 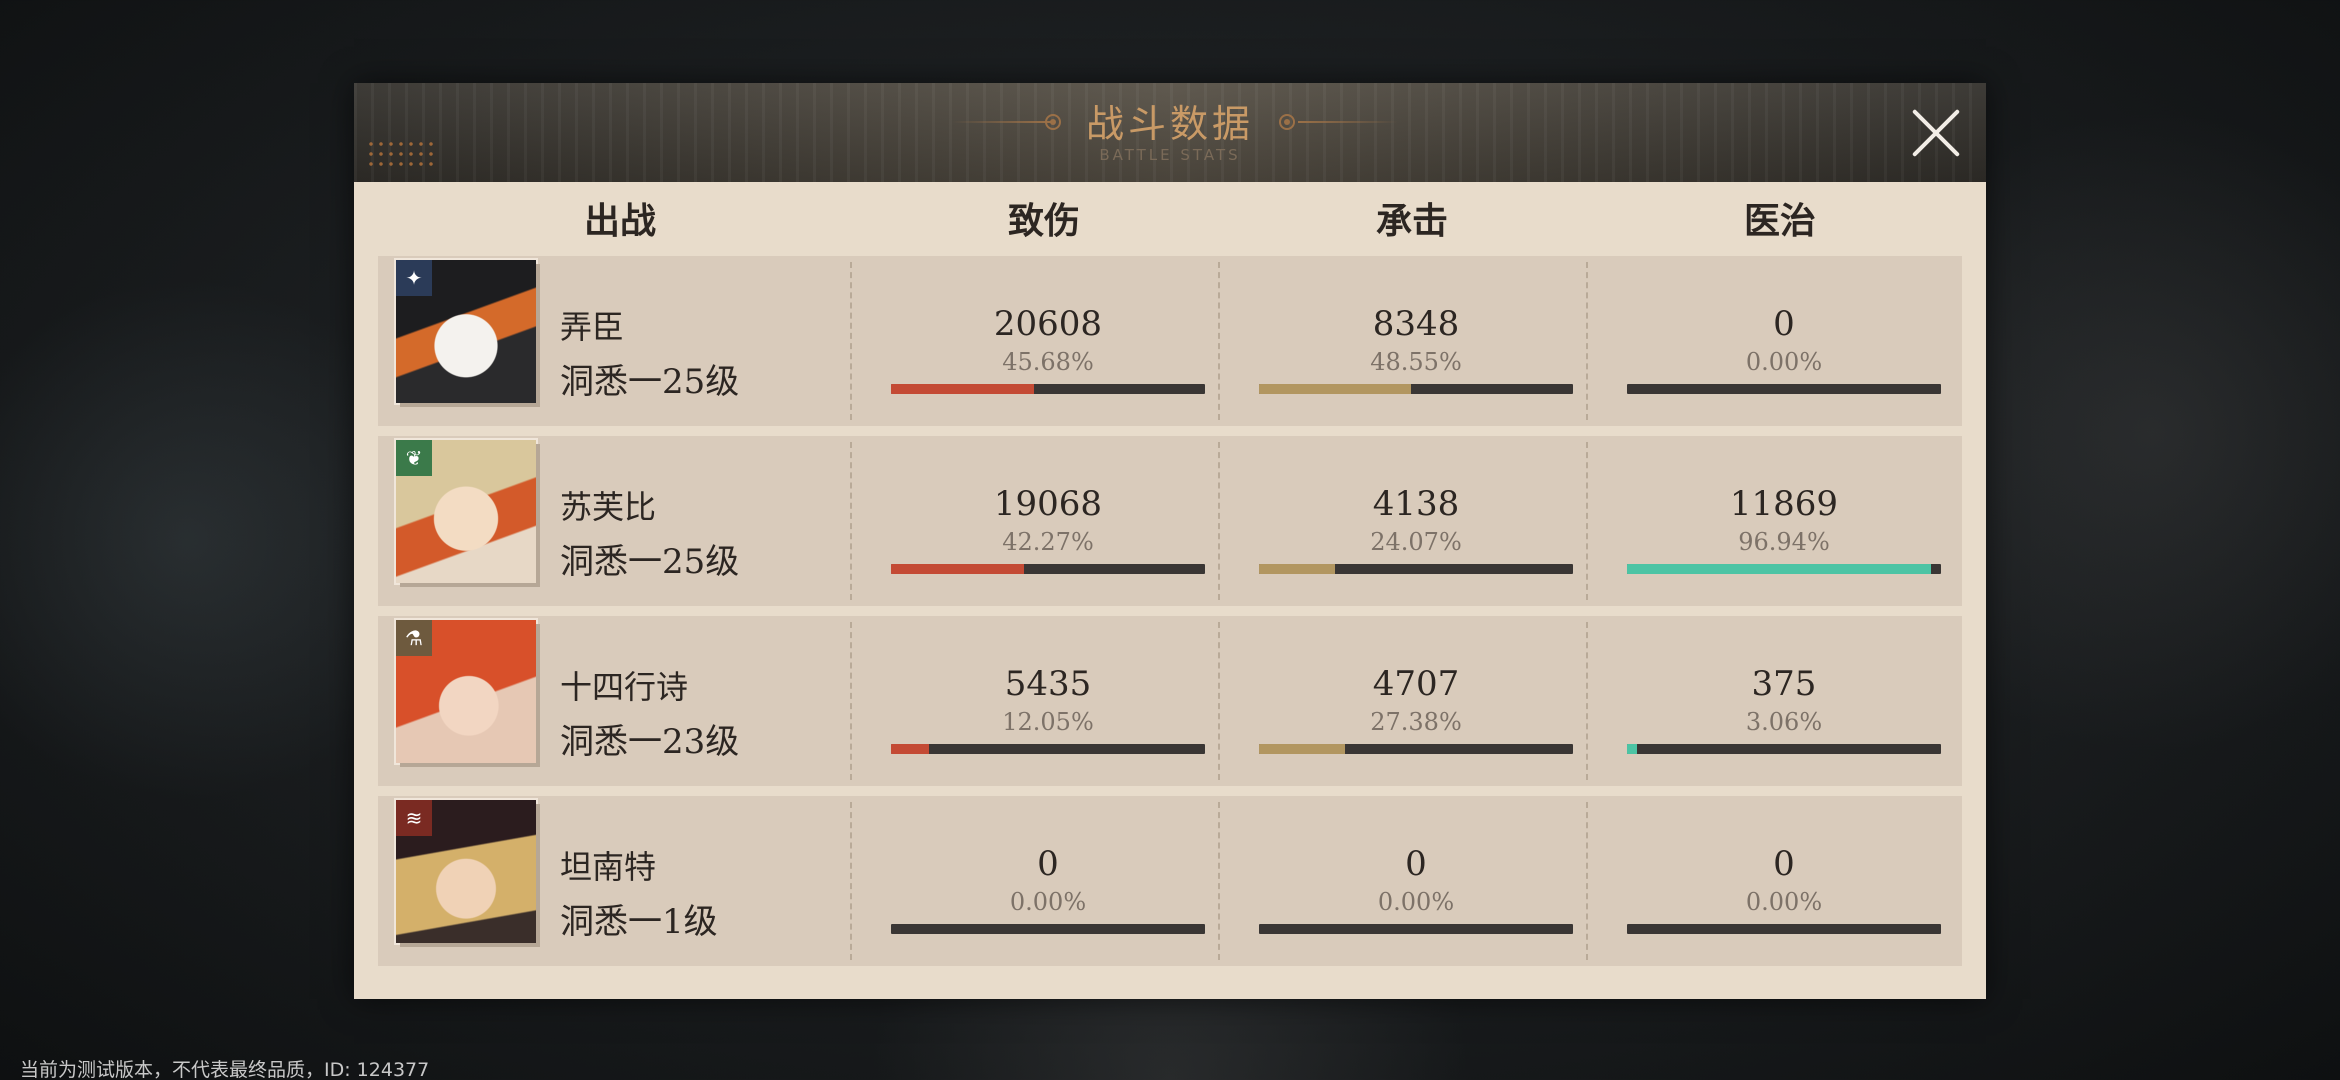 I want to click on damage-percent: 45.68%, so click(x=1048, y=362).